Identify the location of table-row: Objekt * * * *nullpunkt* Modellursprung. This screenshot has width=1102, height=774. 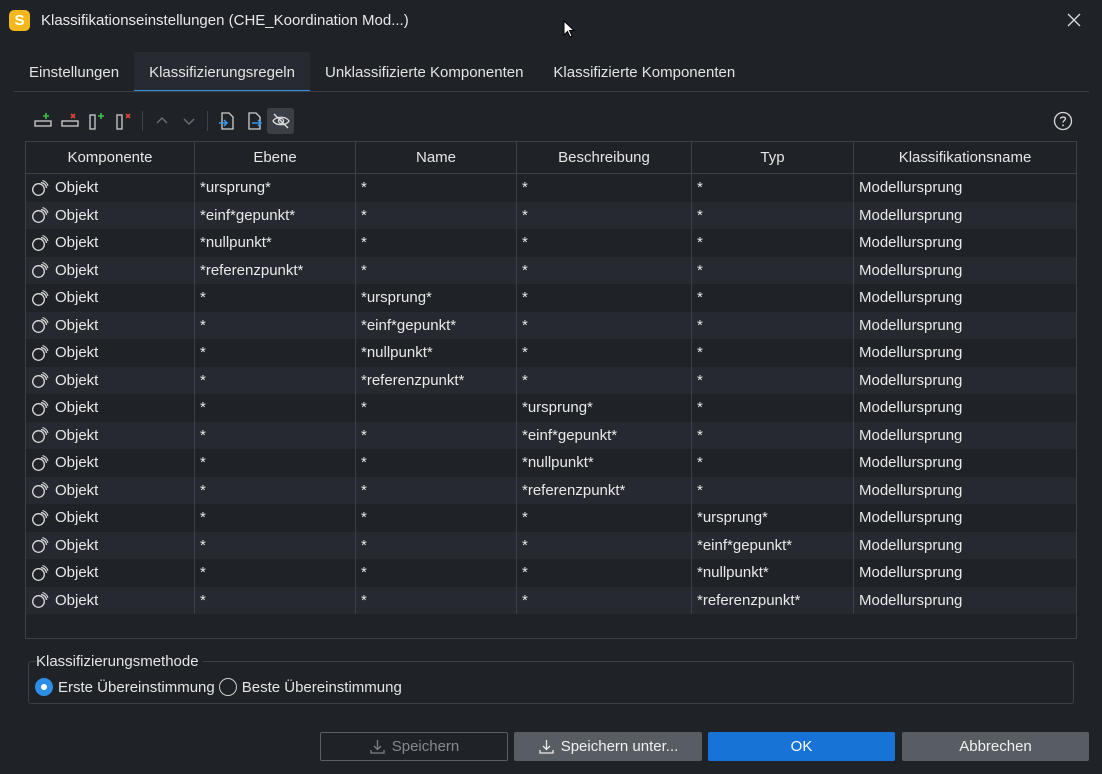
(551, 573).